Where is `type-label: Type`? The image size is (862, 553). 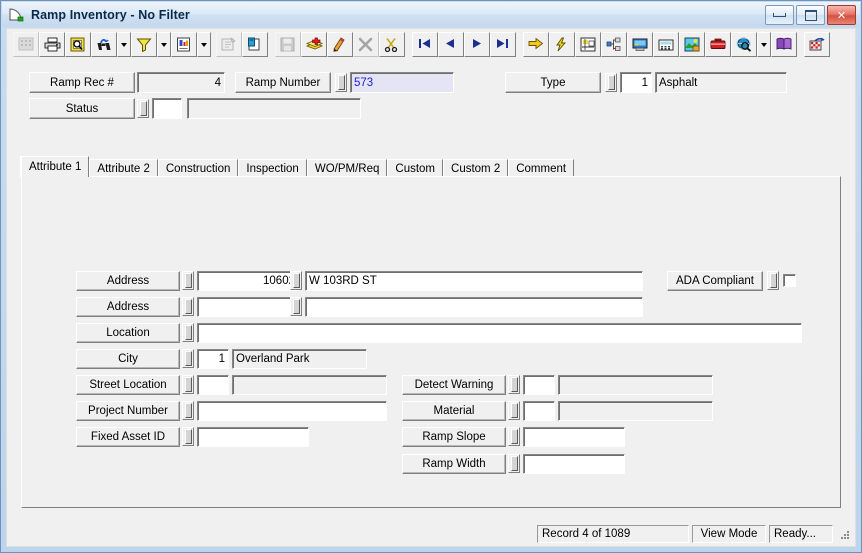
type-label: Type is located at coordinates (553, 82).